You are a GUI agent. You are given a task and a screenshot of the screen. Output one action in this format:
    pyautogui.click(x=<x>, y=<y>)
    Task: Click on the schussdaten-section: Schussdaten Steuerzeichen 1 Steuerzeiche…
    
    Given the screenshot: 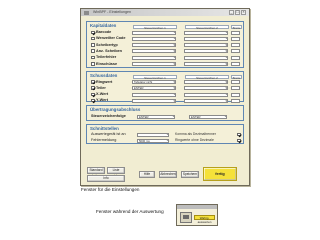 What is the action you would take?
    pyautogui.click(x=165, y=87)
    